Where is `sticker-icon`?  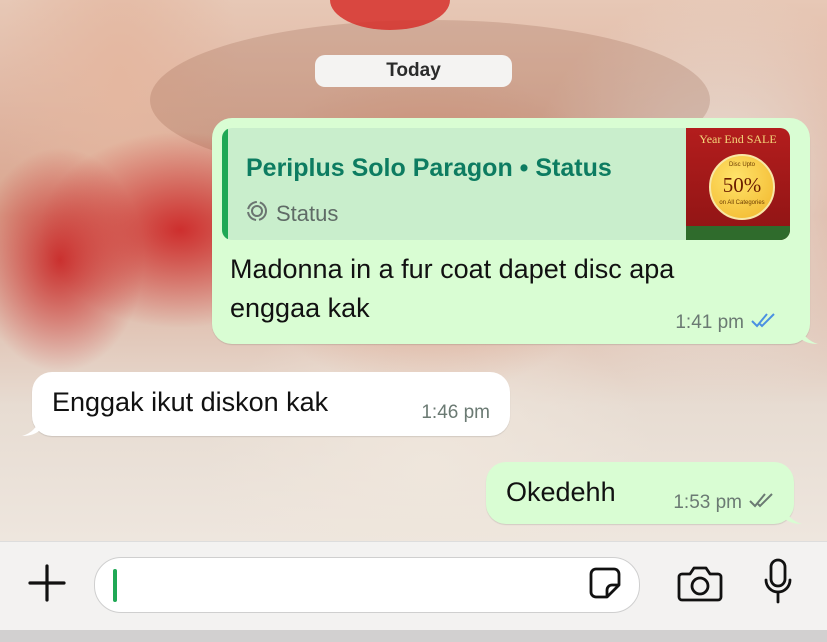
sticker-icon is located at coordinates (605, 585).